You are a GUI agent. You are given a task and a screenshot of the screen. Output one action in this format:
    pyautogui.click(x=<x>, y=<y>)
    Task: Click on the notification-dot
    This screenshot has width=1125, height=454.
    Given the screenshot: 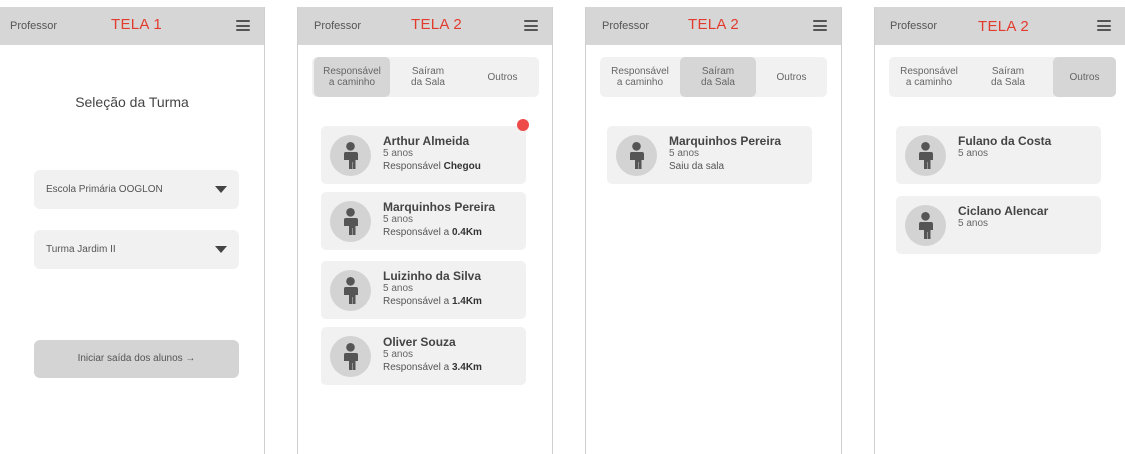 What is the action you would take?
    pyautogui.click(x=523, y=125)
    